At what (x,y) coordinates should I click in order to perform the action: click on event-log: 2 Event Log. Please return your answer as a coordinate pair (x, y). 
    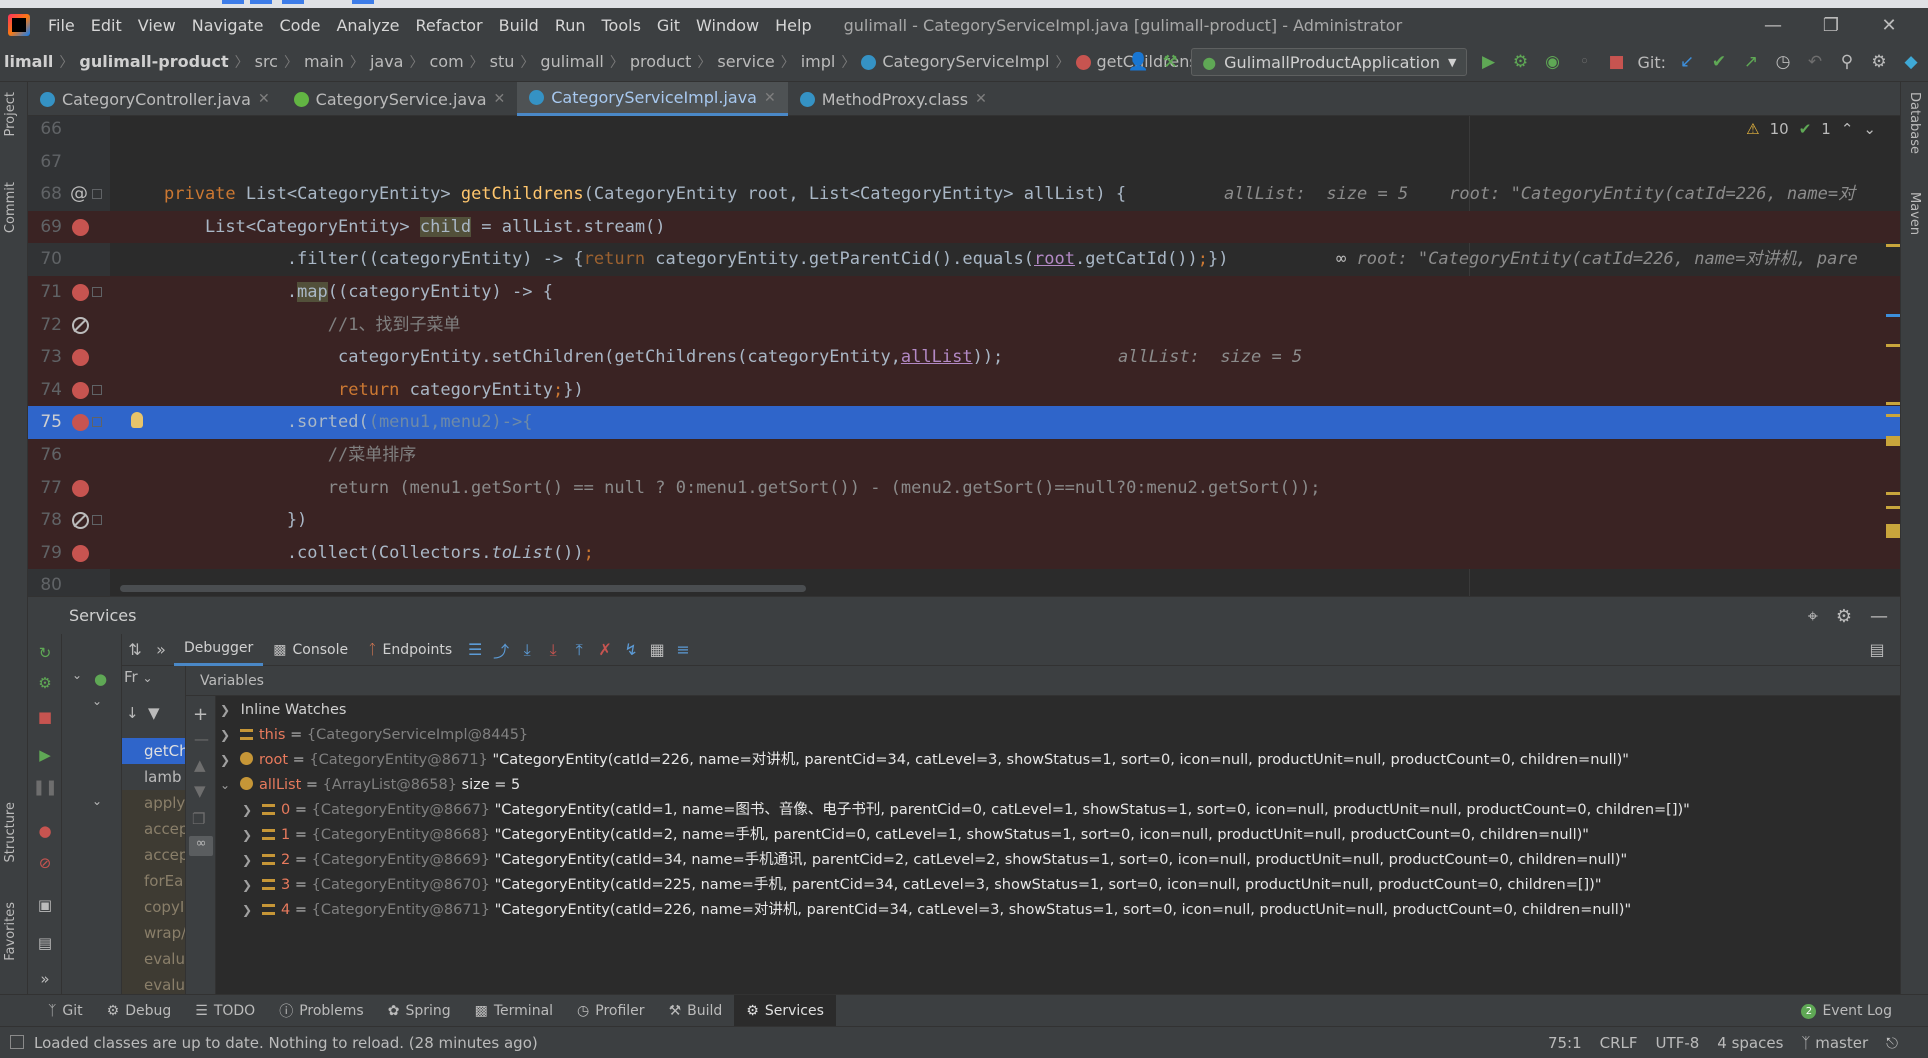
    Looking at the image, I should click on (1846, 1011).